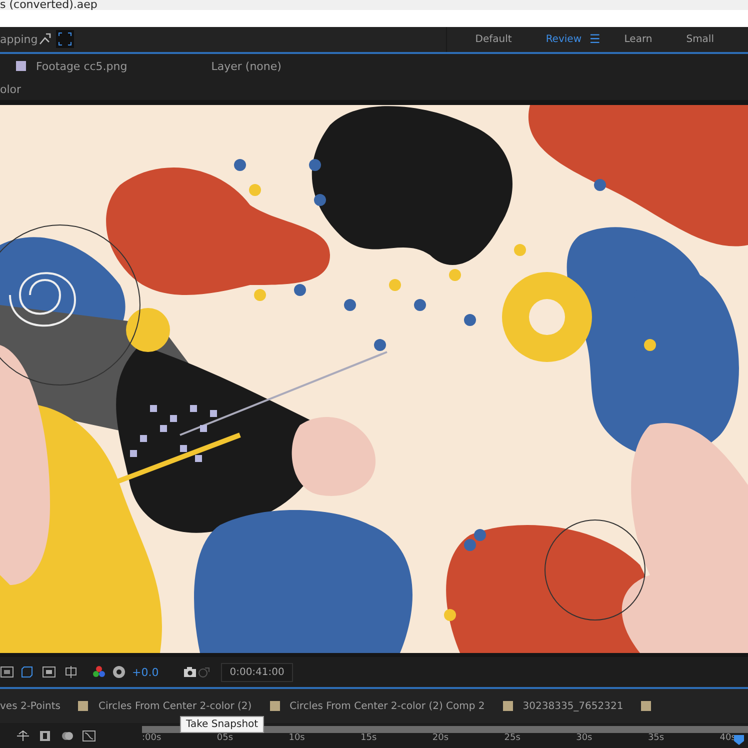 This screenshot has width=748, height=748. What do you see at coordinates (99, 672) in the screenshot?
I see `color-channels-icon` at bounding box center [99, 672].